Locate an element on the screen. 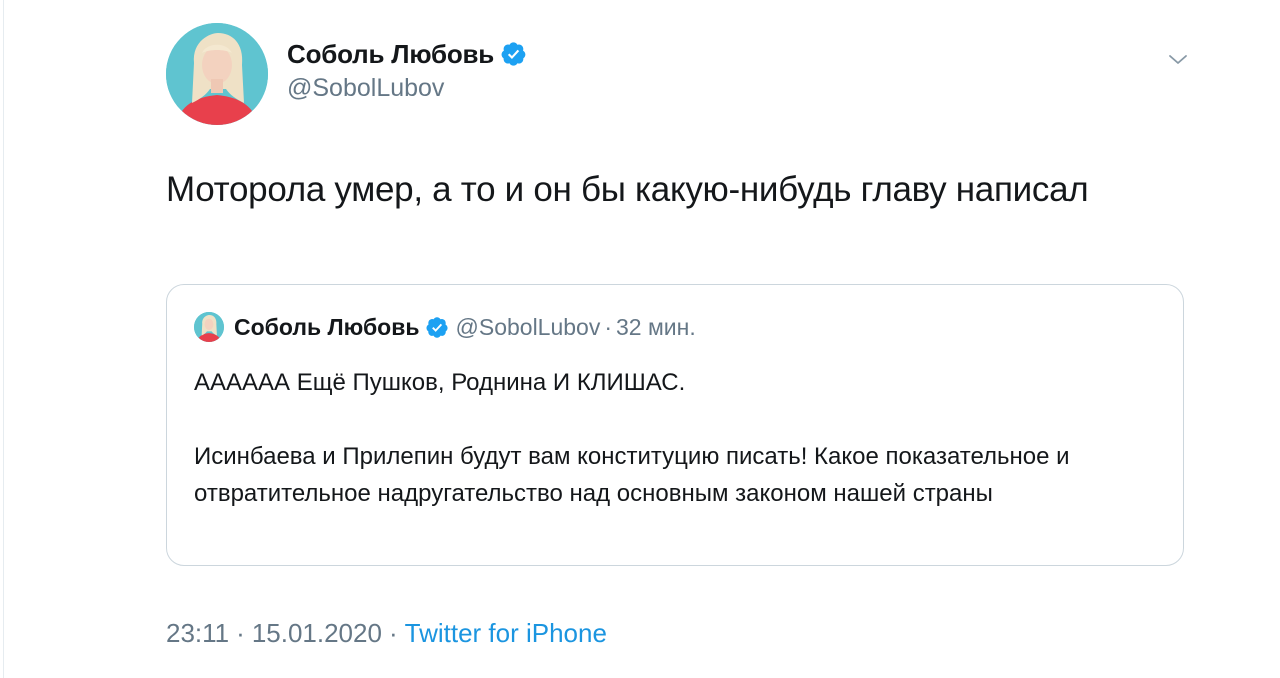 This screenshot has height=678, width=1280. quoted-author-handle: @SobolLubov is located at coordinates (528, 326).